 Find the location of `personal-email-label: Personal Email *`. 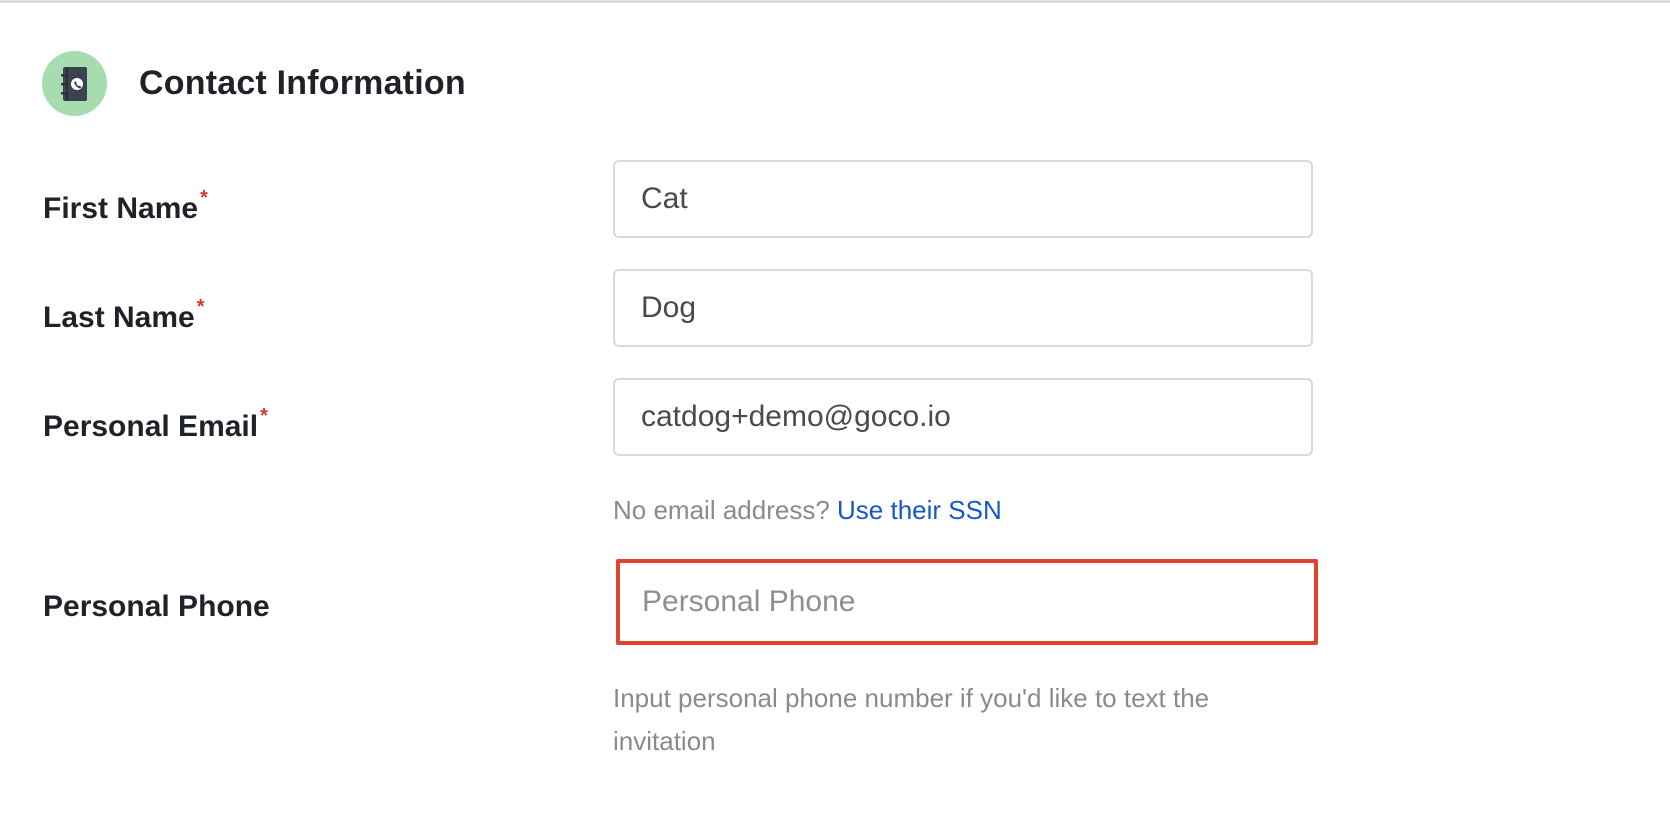

personal-email-label: Personal Email * is located at coordinates (155, 424).